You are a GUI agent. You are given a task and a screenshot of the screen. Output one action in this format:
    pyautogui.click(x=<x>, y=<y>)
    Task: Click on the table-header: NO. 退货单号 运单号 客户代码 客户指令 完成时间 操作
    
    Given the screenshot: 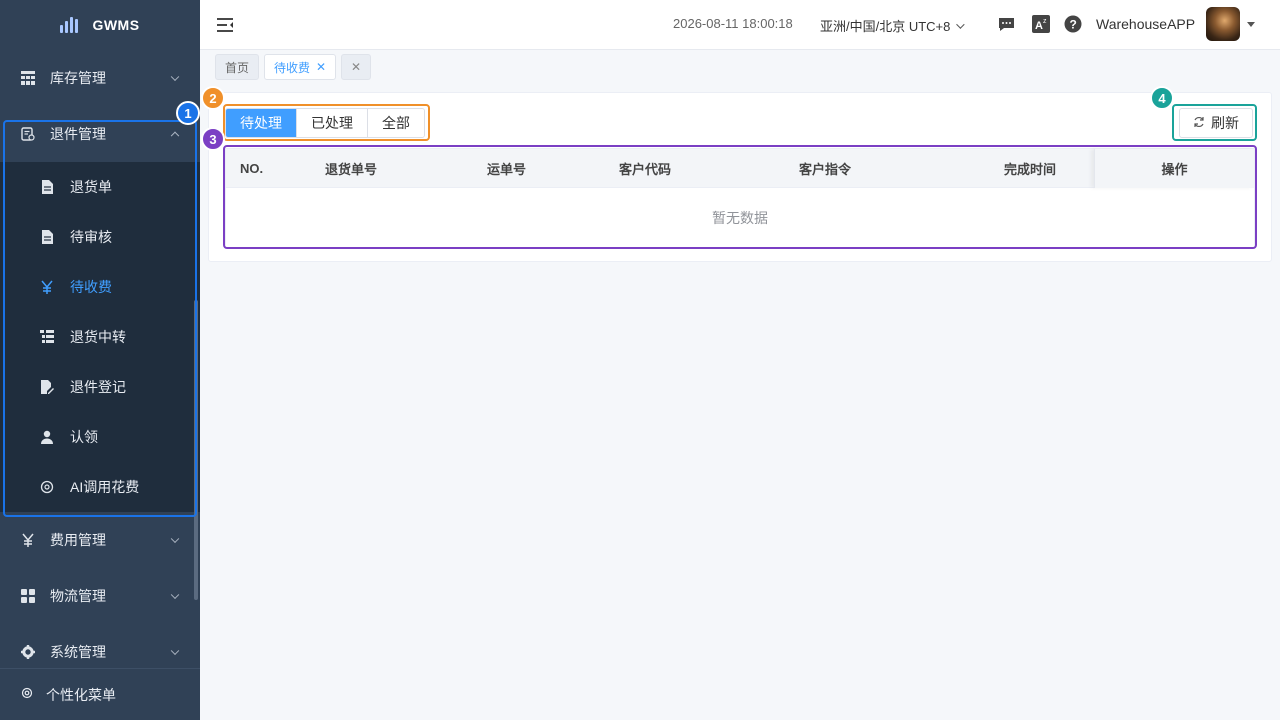 What is the action you would take?
    pyautogui.click(x=740, y=168)
    